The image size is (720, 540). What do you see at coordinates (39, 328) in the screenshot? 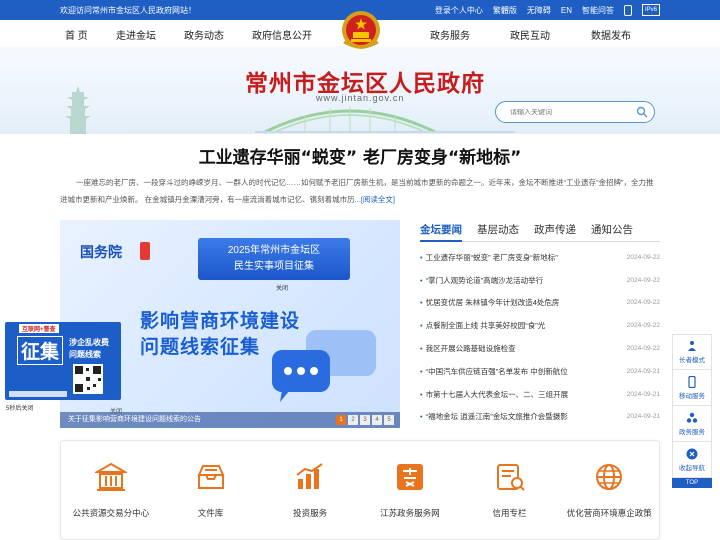
I see `ad-tag: 互联网+督查` at bounding box center [39, 328].